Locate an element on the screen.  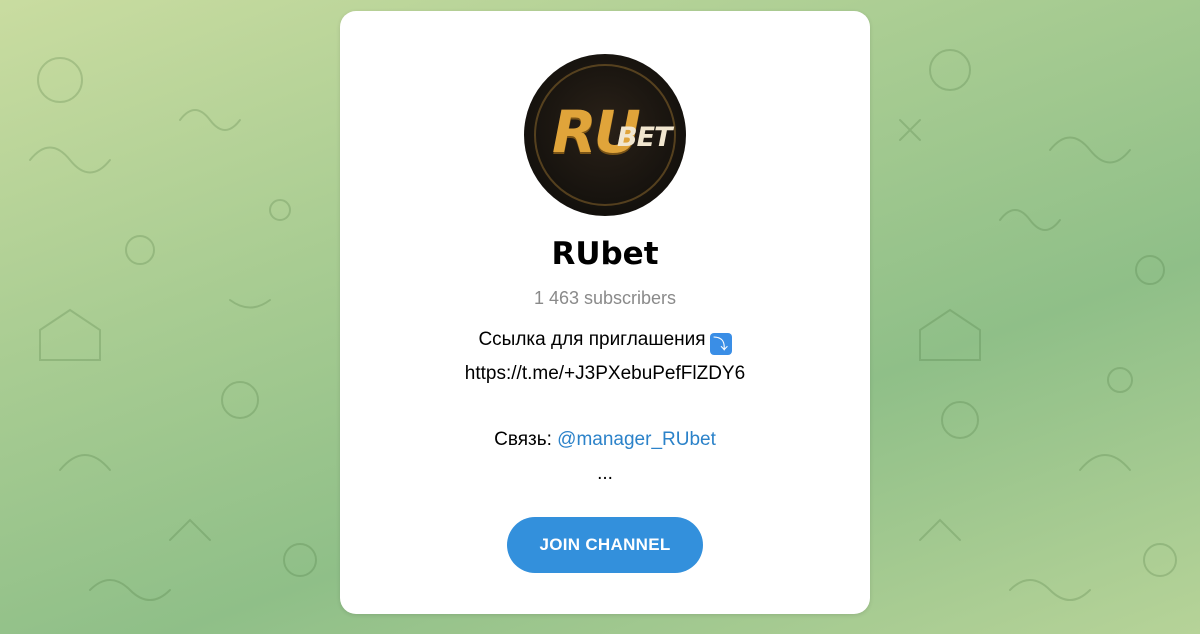
channel-title: RUbet is located at coordinates (605, 254).